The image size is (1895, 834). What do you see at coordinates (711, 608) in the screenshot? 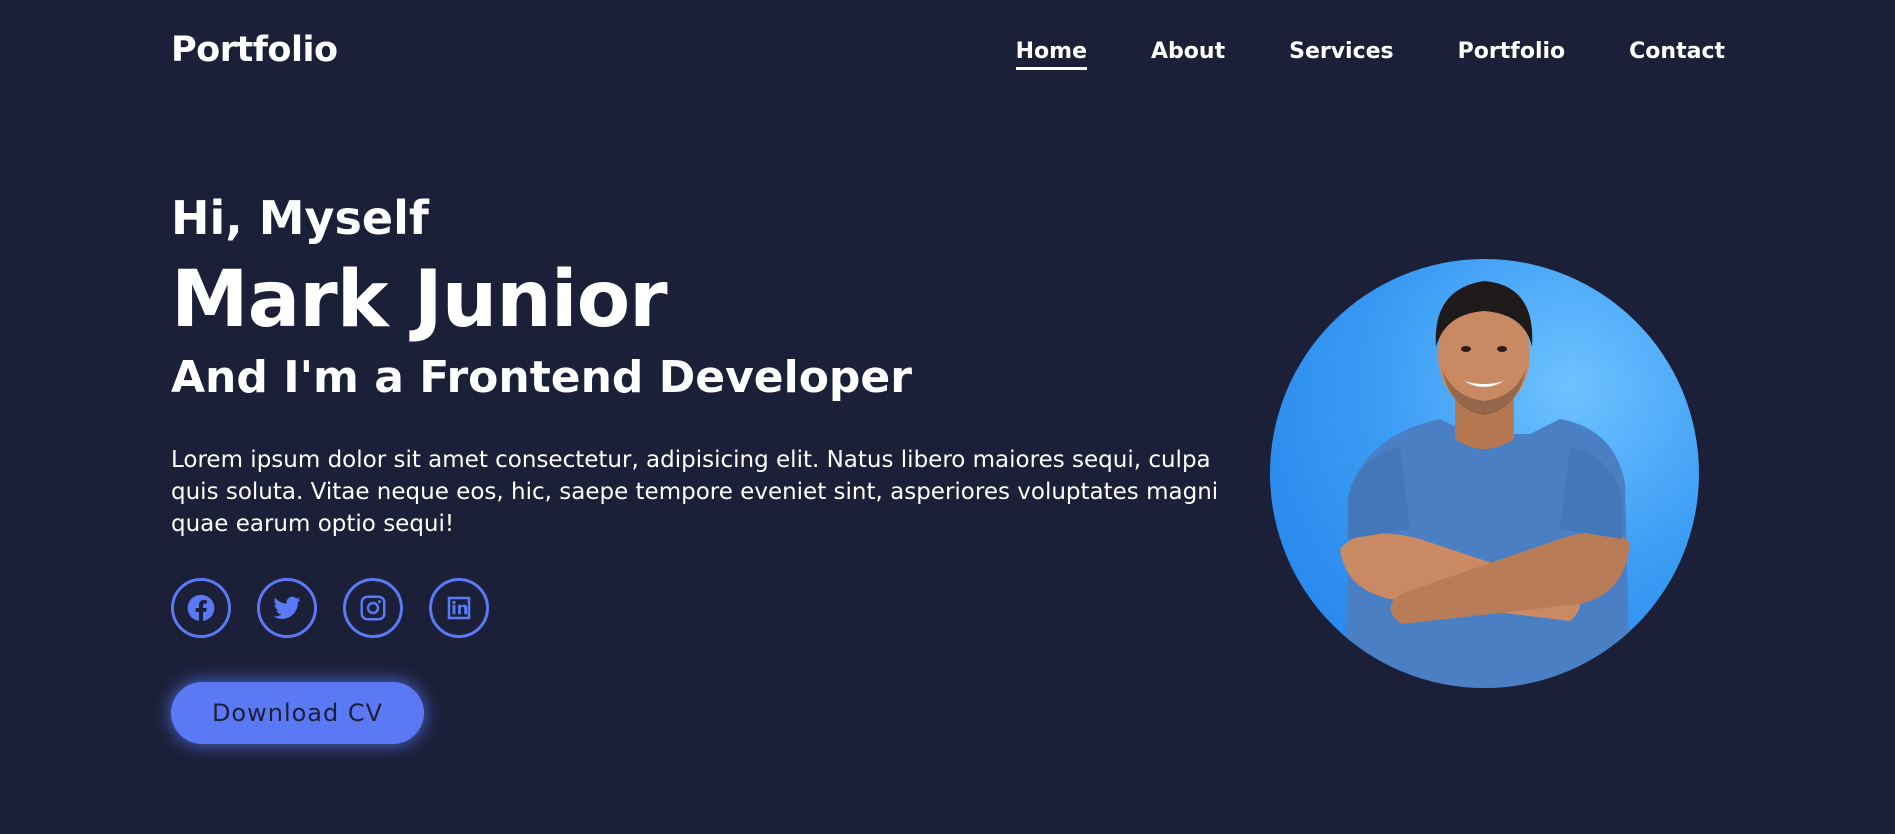
I see `social-links` at bounding box center [711, 608].